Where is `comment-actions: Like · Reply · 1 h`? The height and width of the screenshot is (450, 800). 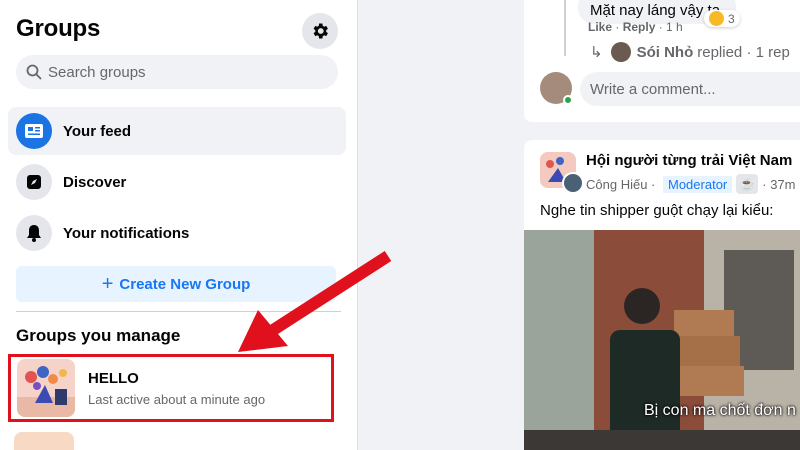
comment-actions: Like · Reply · 1 h is located at coordinates (635, 27).